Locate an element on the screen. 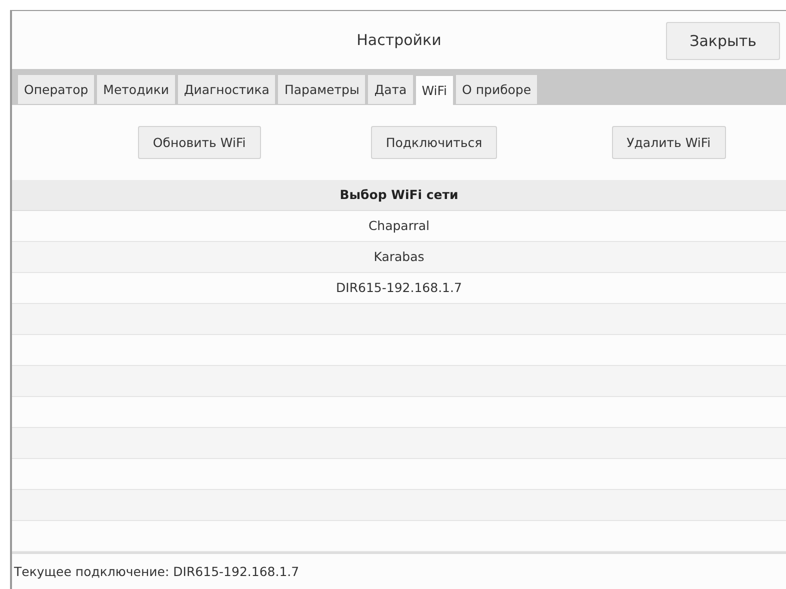 Image resolution: width=786 pixels, height=589 pixels. tab: WiFi is located at coordinates (435, 91).